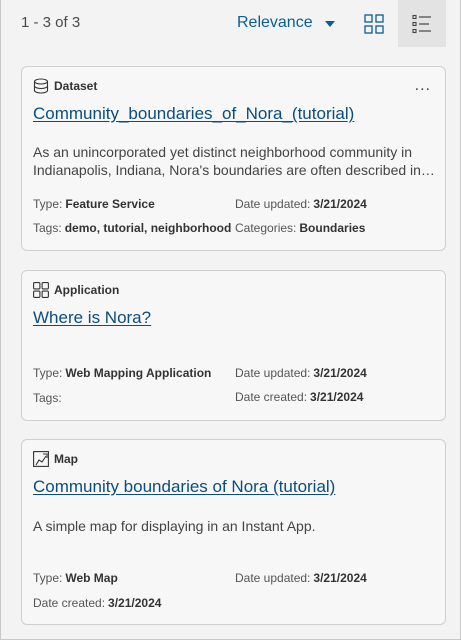 The width and height of the screenshot is (461, 640). I want to click on grid-view-icon, so click(374, 23).